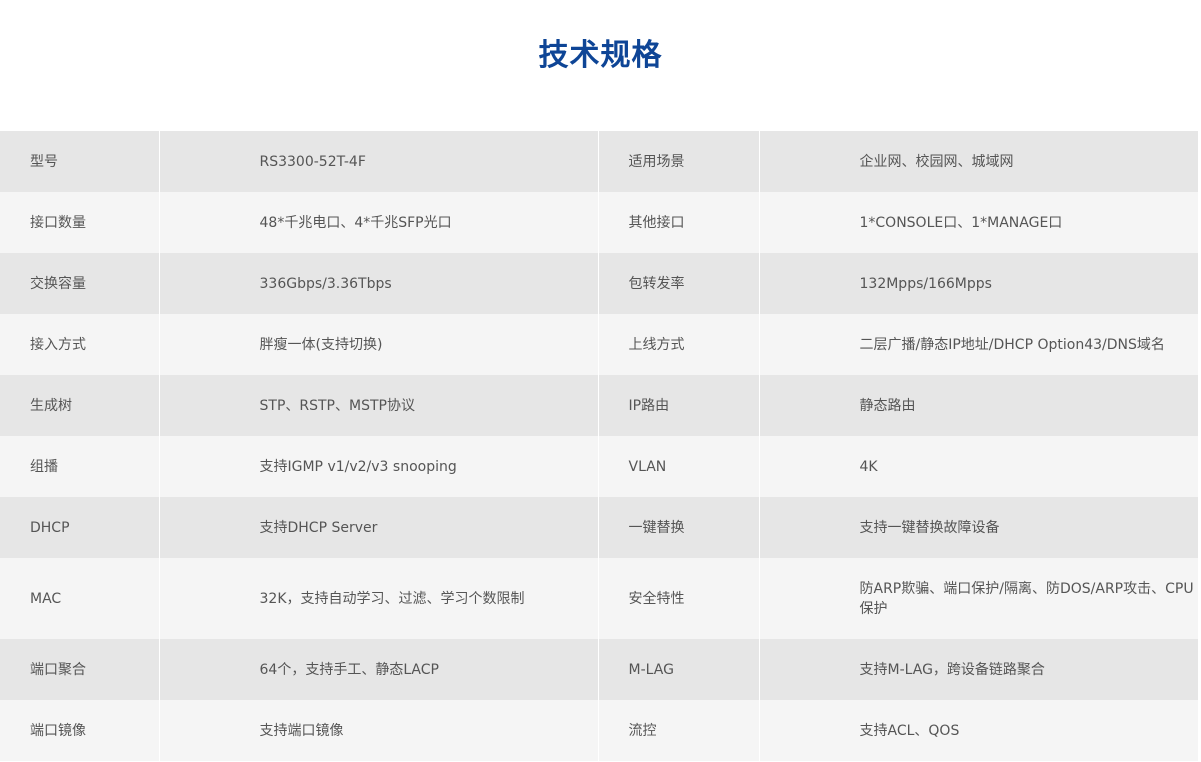 The width and height of the screenshot is (1201, 762). Describe the element at coordinates (978, 222) in the screenshot. I see `spec-value: 1*CONSOLE口、1*MANAGE口` at that location.